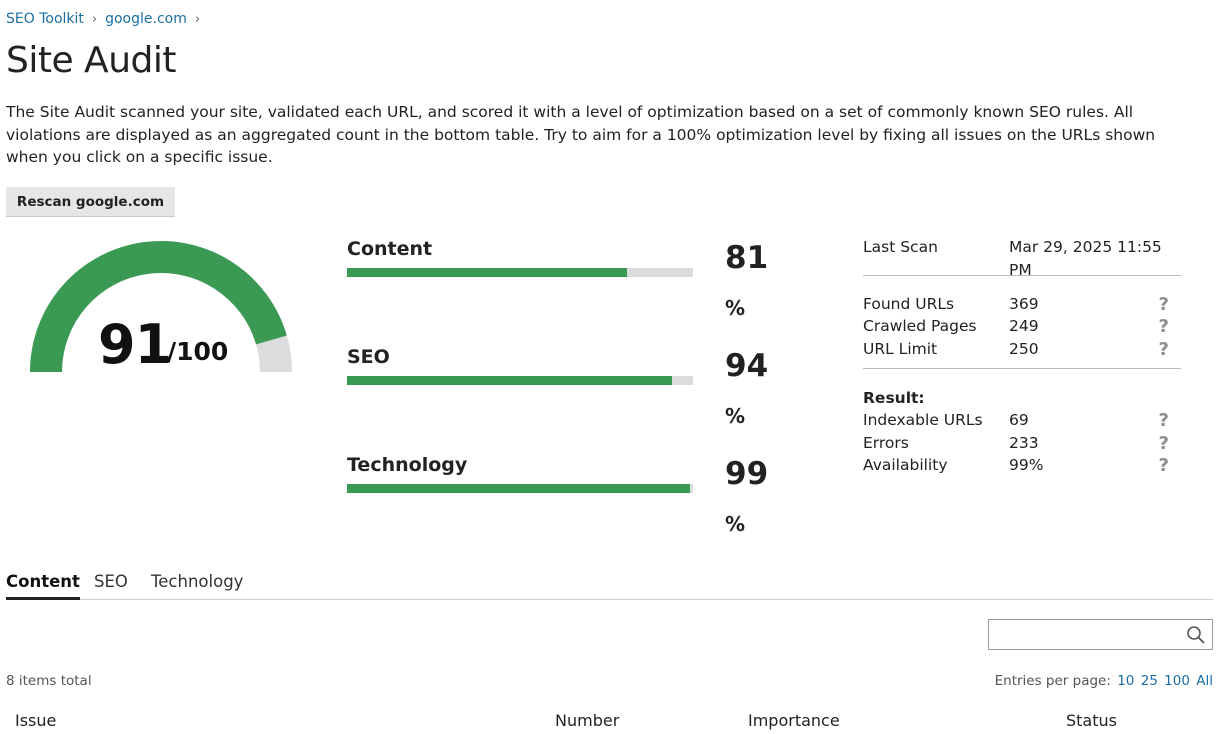 This screenshot has width=1217, height=734. I want to click on stat-value: 69, so click(1019, 420).